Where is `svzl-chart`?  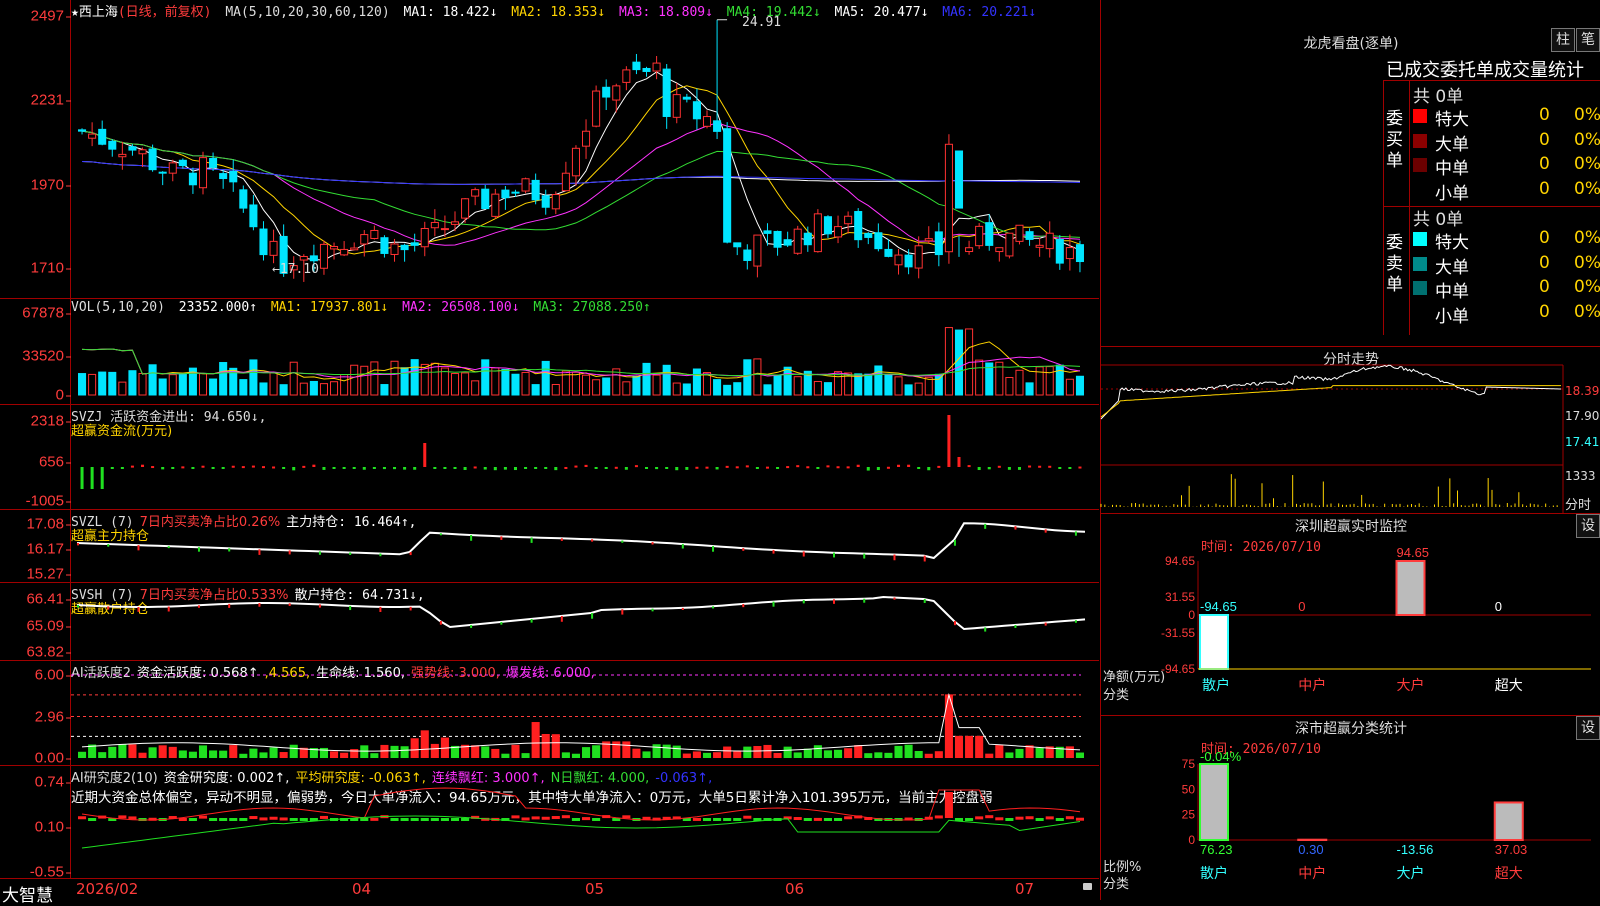 svzl-chart is located at coordinates (585, 546).